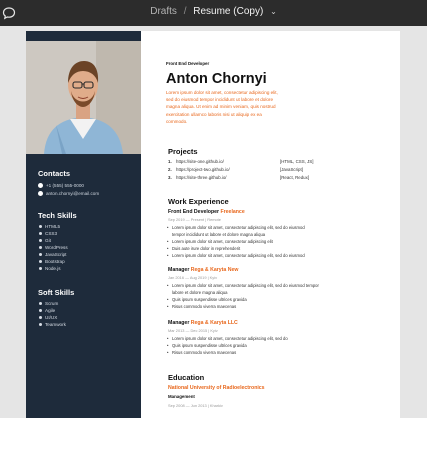 The height and width of the screenshot is (450, 427). Describe the element at coordinates (40, 194) in the screenshot. I see `mail-icon` at that location.